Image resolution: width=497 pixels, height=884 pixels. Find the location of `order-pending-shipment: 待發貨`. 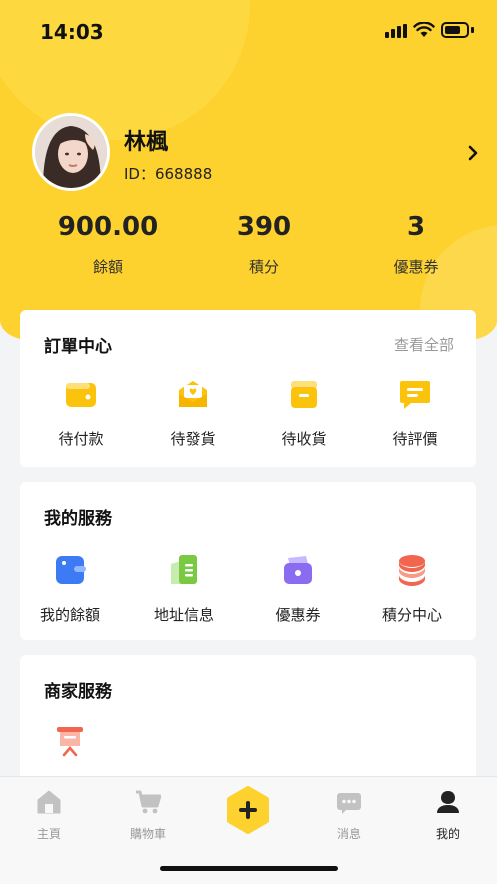

order-pending-shipment: 待發貨 is located at coordinates (193, 412).